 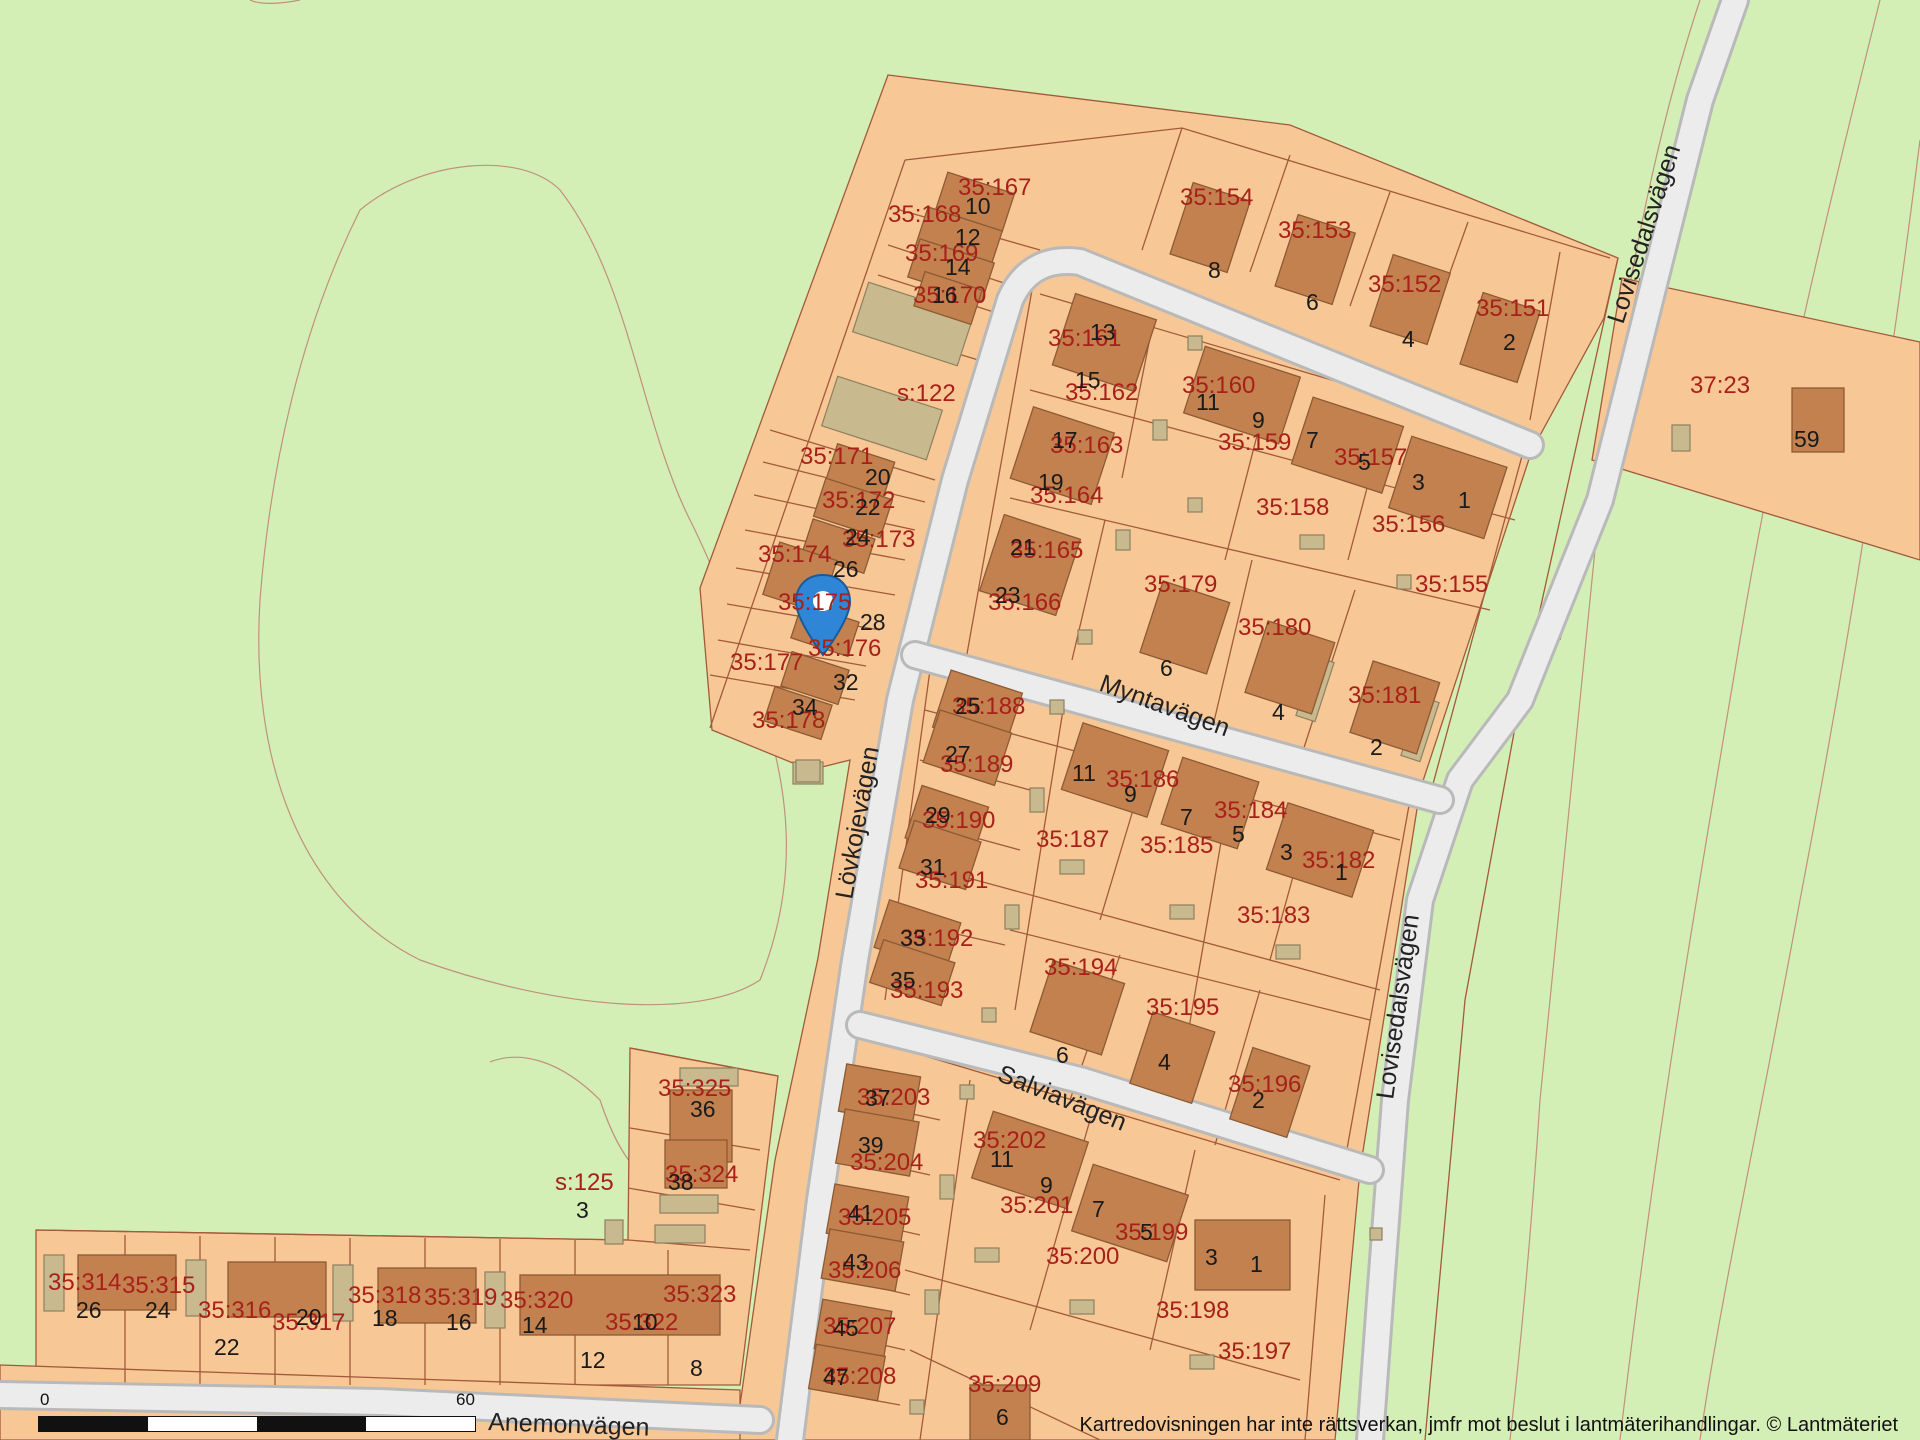 I want to click on parcel-label: 35:159, so click(x=1254, y=442).